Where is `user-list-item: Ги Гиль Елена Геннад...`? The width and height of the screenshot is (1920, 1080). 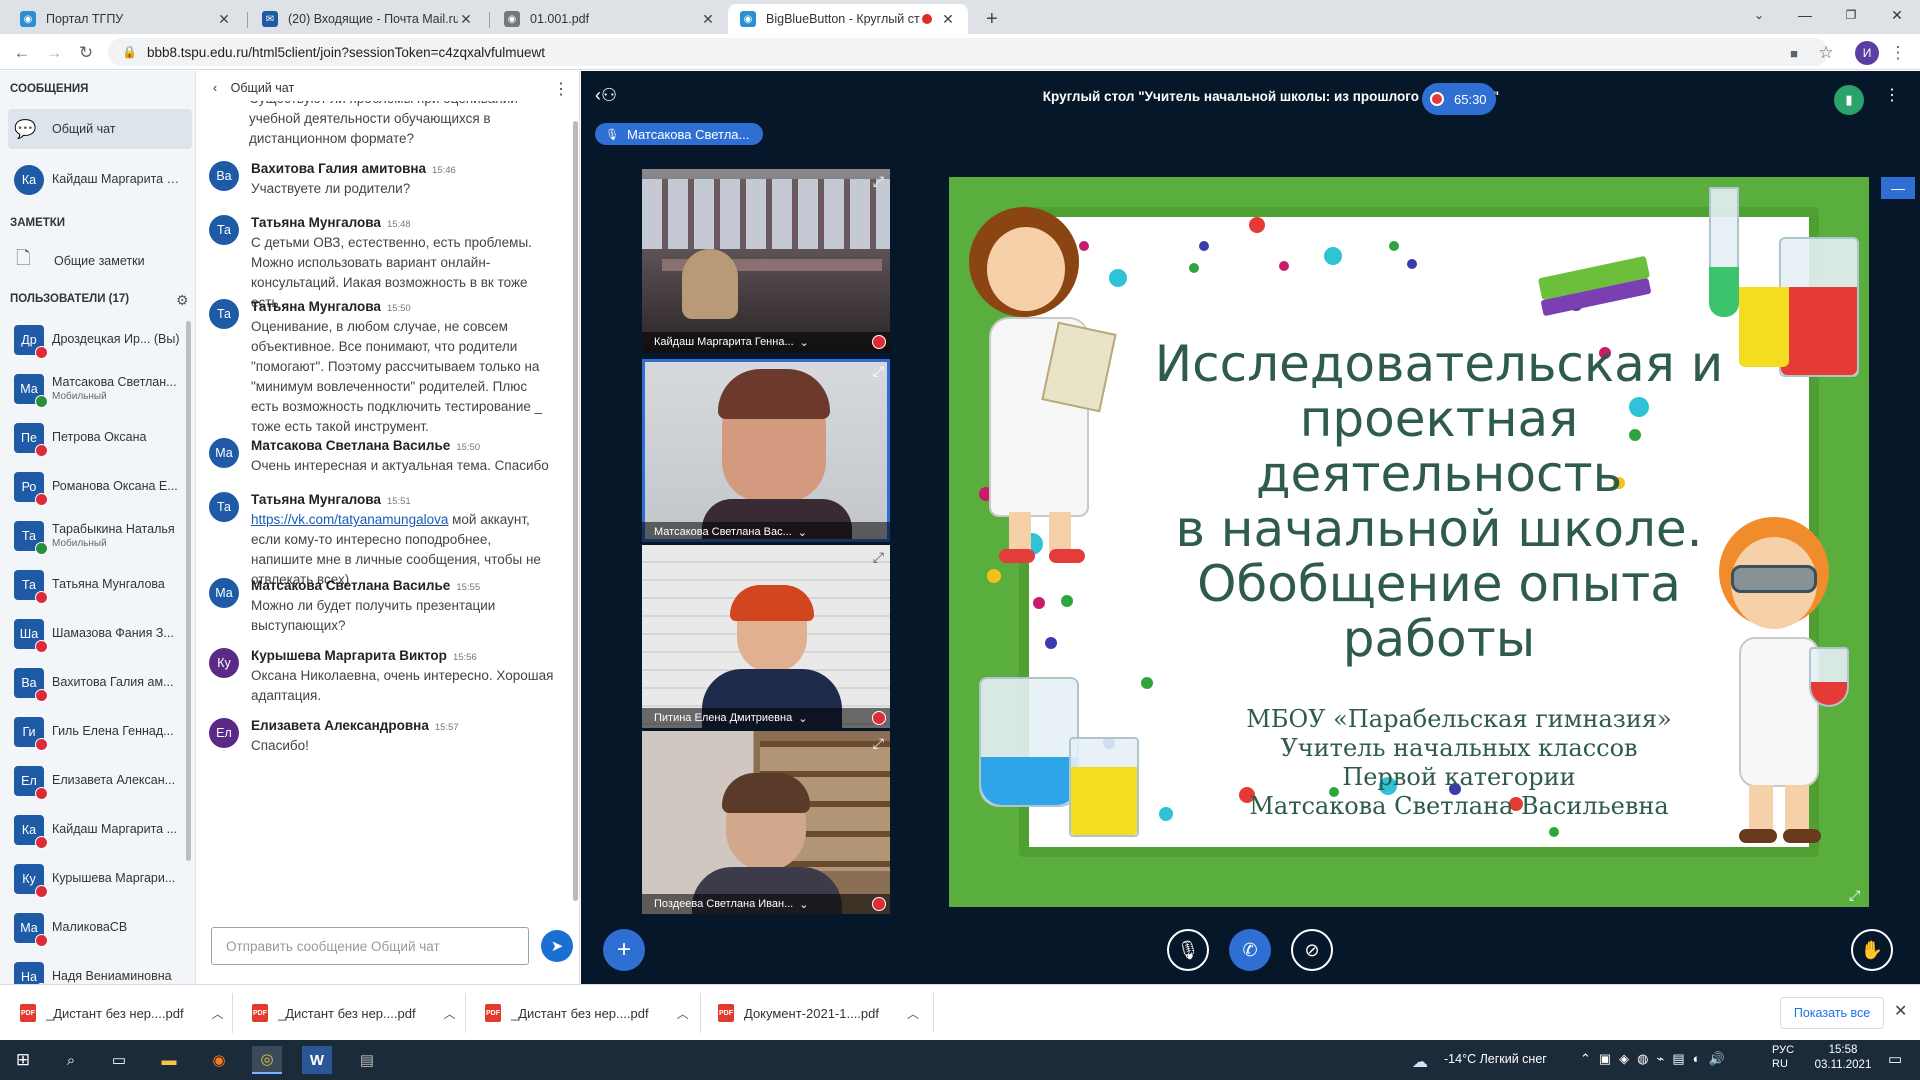
user-list-item: Ги Гиль Елена Геннад... is located at coordinates (95, 732).